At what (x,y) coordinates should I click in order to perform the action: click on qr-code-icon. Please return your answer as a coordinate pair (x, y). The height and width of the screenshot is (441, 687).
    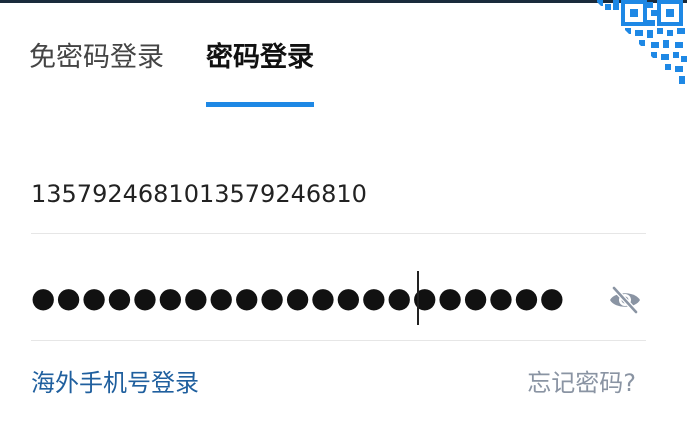
    Looking at the image, I should click on (641, 46).